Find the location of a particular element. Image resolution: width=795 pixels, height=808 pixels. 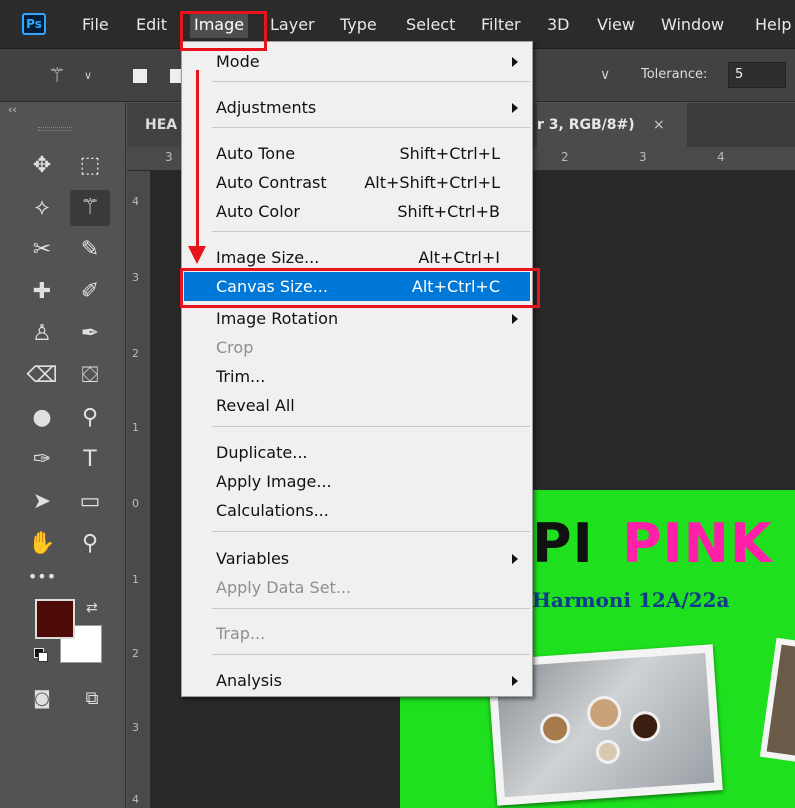

path-selection-tool-icon: ➤ is located at coordinates (42, 502).